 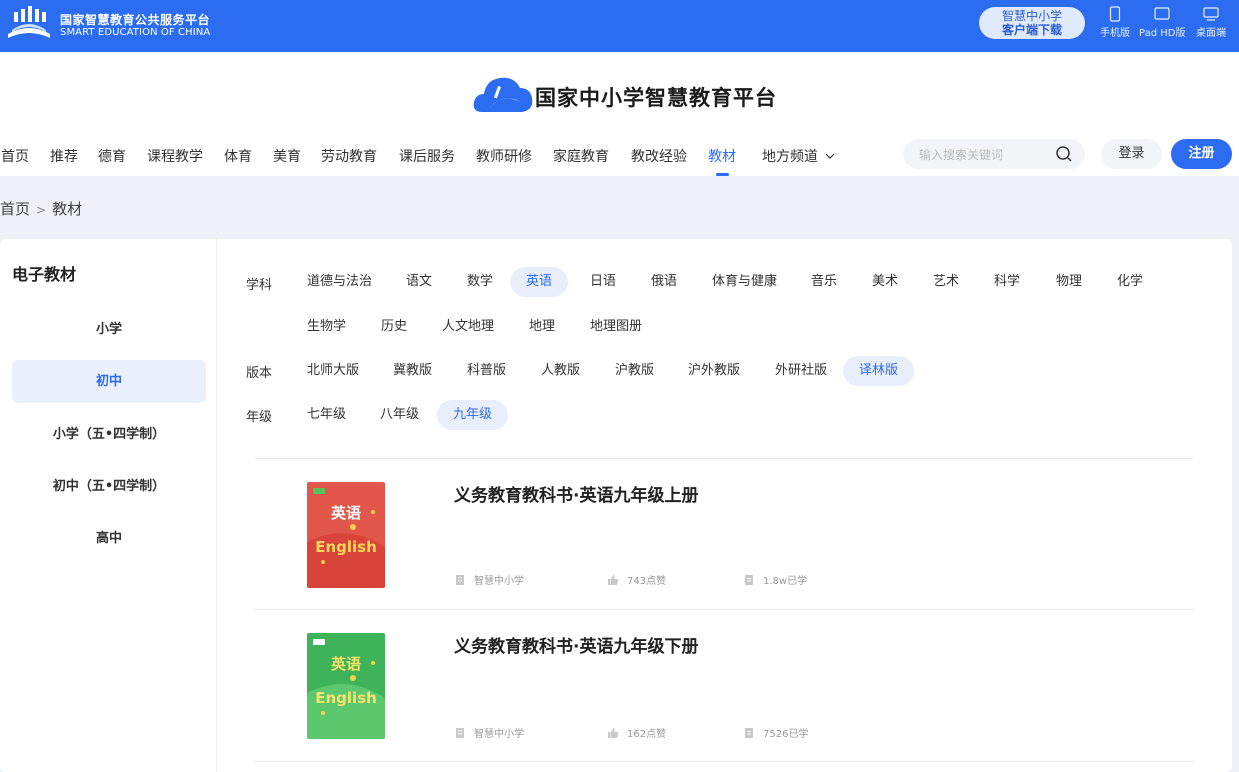 What do you see at coordinates (542, 327) in the screenshot?
I see `subject-chip: 地理` at bounding box center [542, 327].